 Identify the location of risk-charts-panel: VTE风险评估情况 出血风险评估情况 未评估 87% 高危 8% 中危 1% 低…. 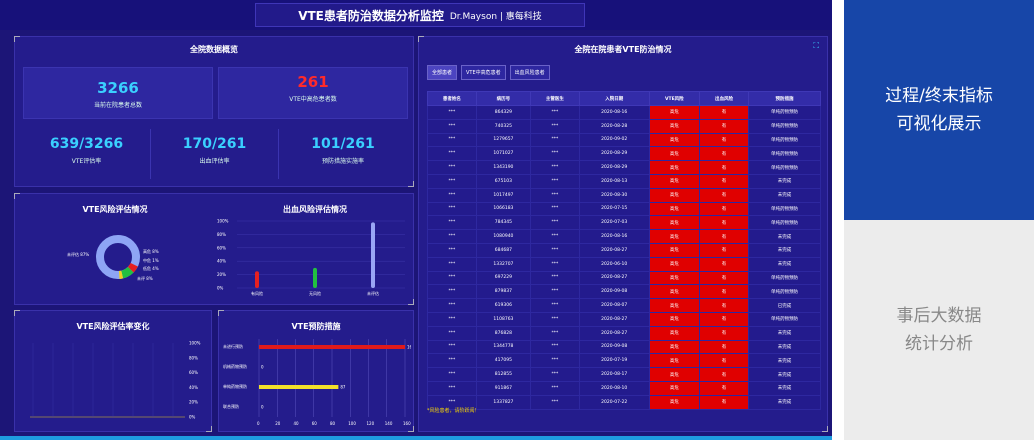
(214, 249).